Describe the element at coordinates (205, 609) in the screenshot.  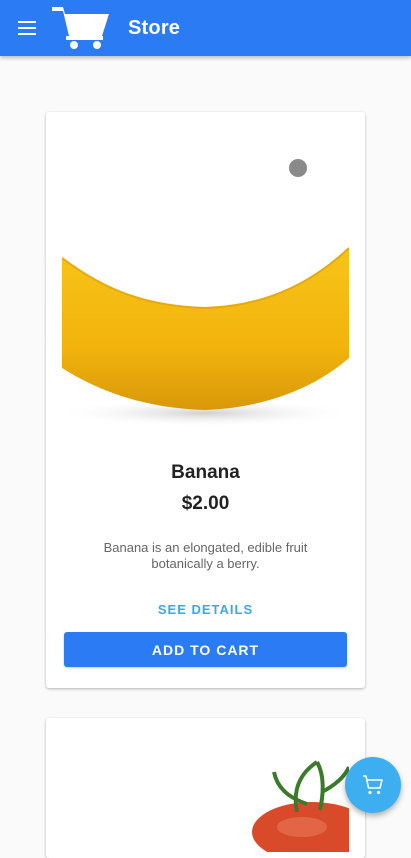
I see `see-details-link: SEE DETAILS` at that location.